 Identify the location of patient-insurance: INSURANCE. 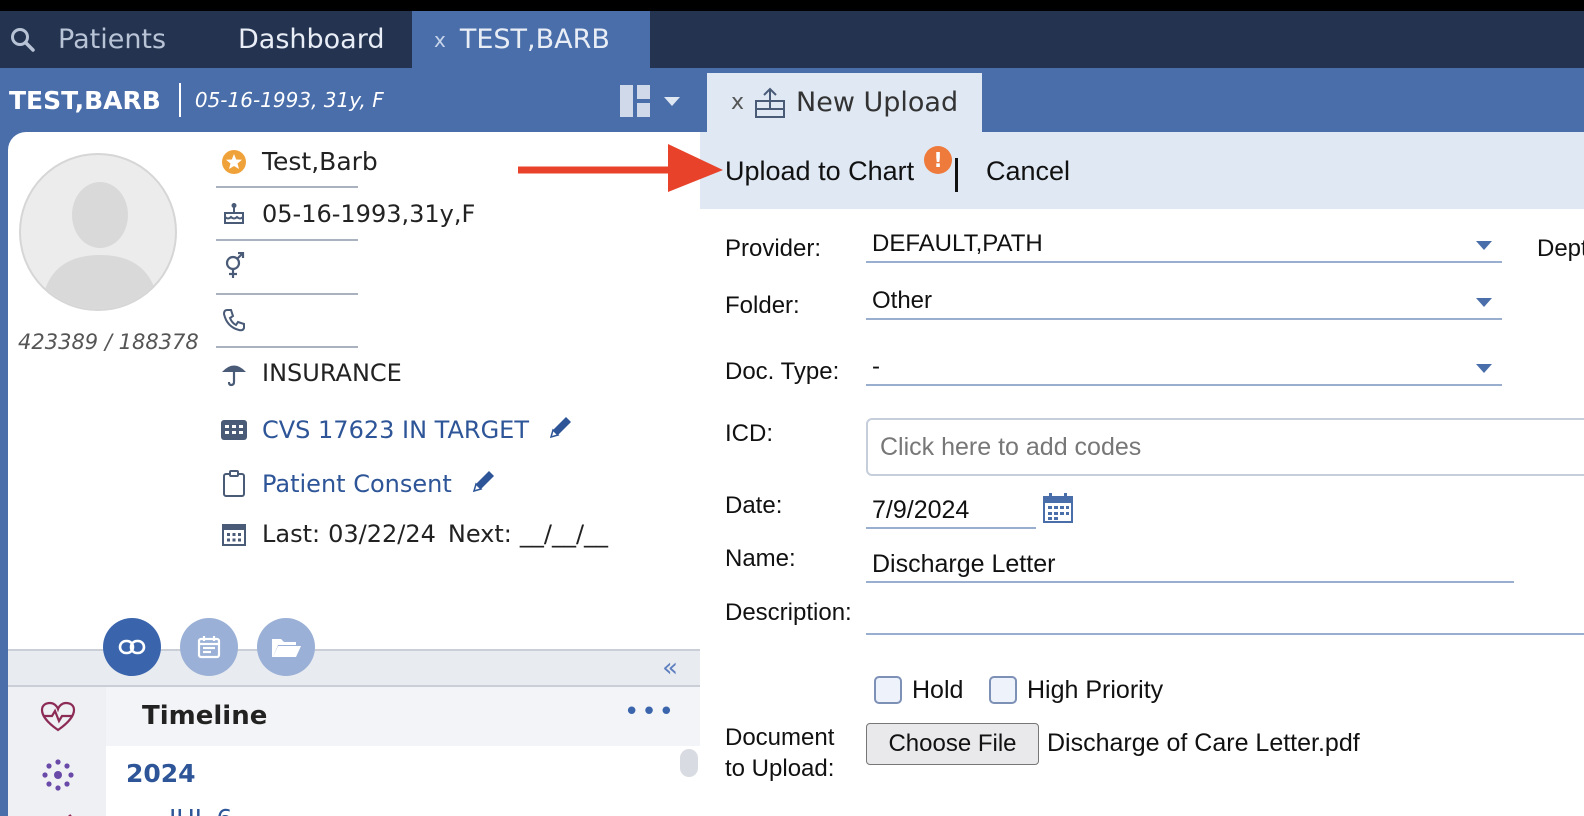
(332, 373).